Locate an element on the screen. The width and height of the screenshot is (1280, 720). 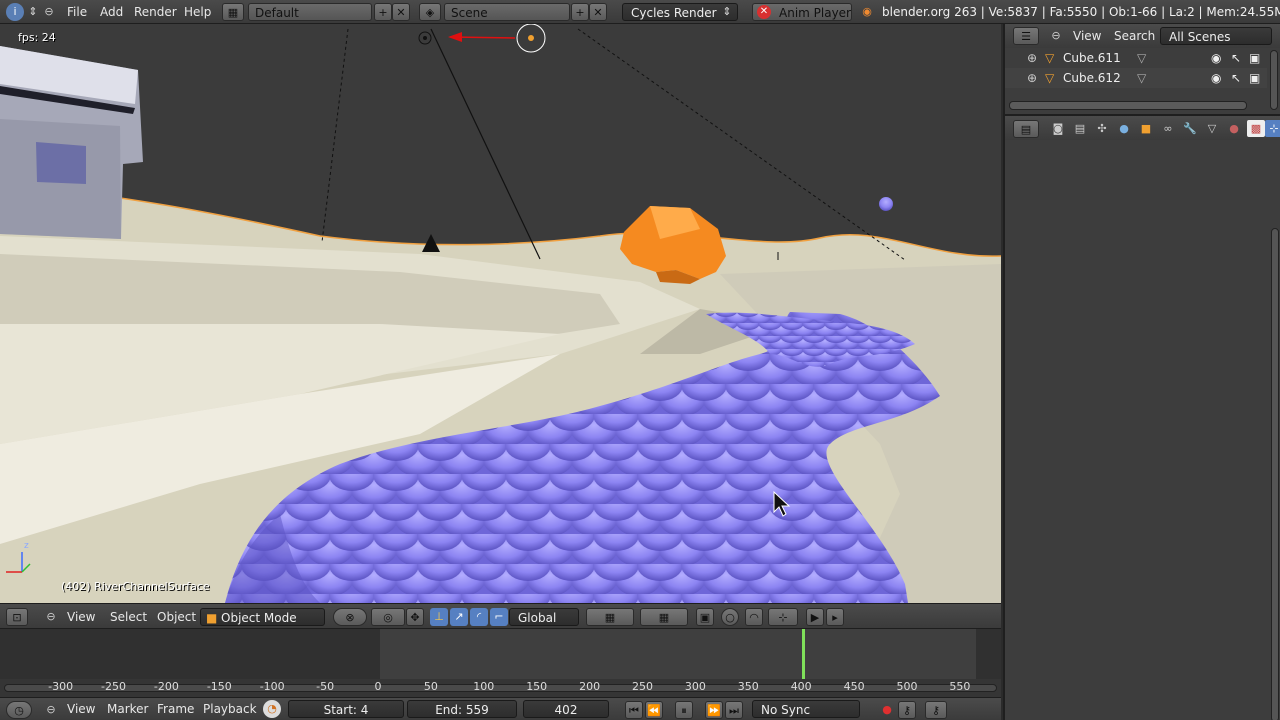
outliner-menu-search: Search is located at coordinates (1134, 36).